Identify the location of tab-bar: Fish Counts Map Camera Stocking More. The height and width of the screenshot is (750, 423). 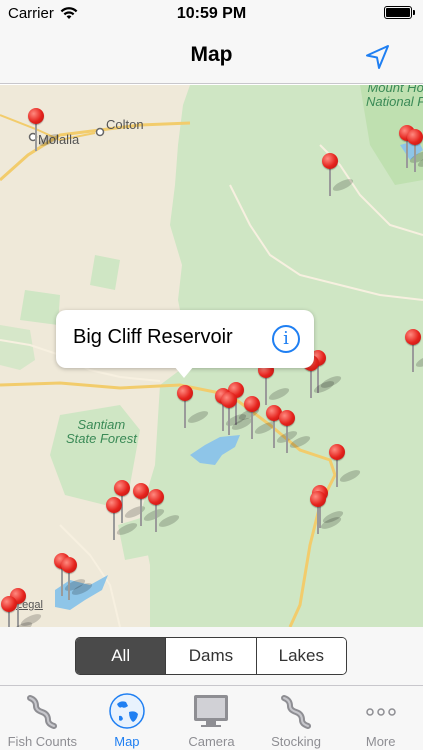
(211, 717).